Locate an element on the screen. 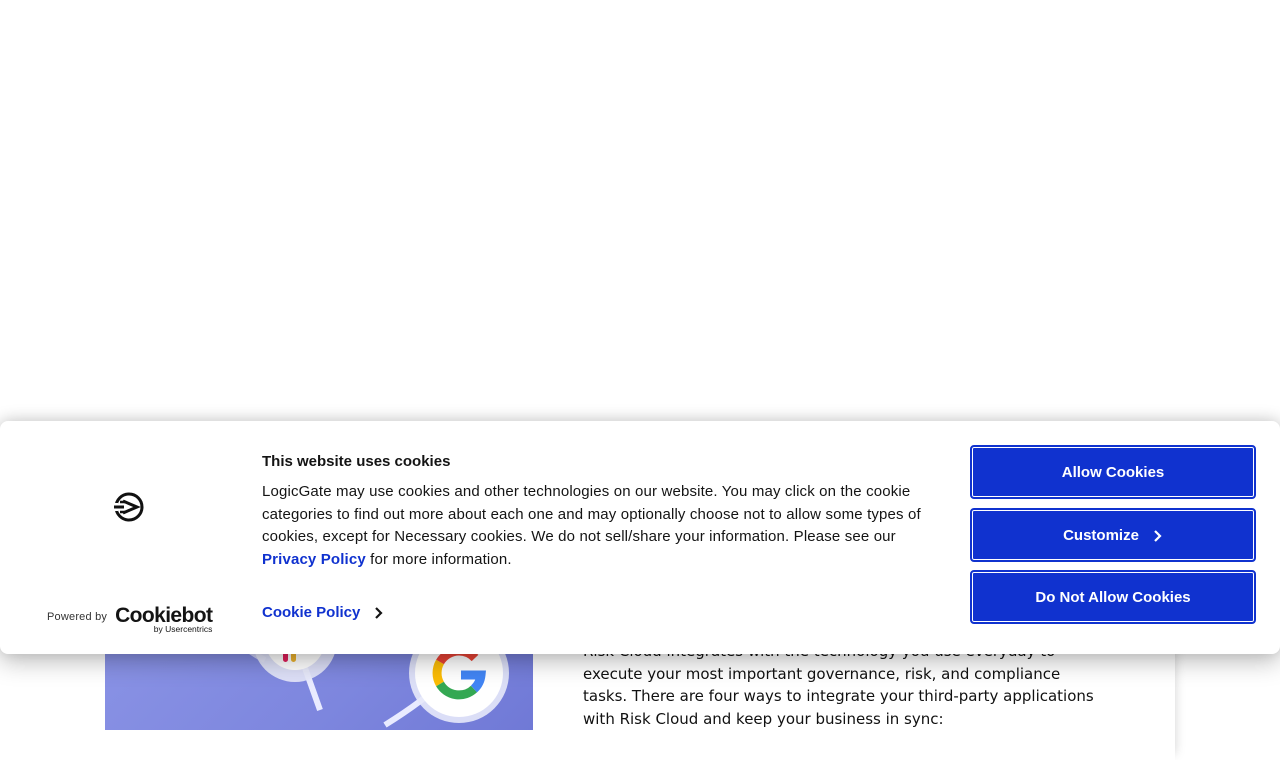 The width and height of the screenshot is (1280, 760). allow-cookies-label: Allow Cookies is located at coordinates (1113, 472).